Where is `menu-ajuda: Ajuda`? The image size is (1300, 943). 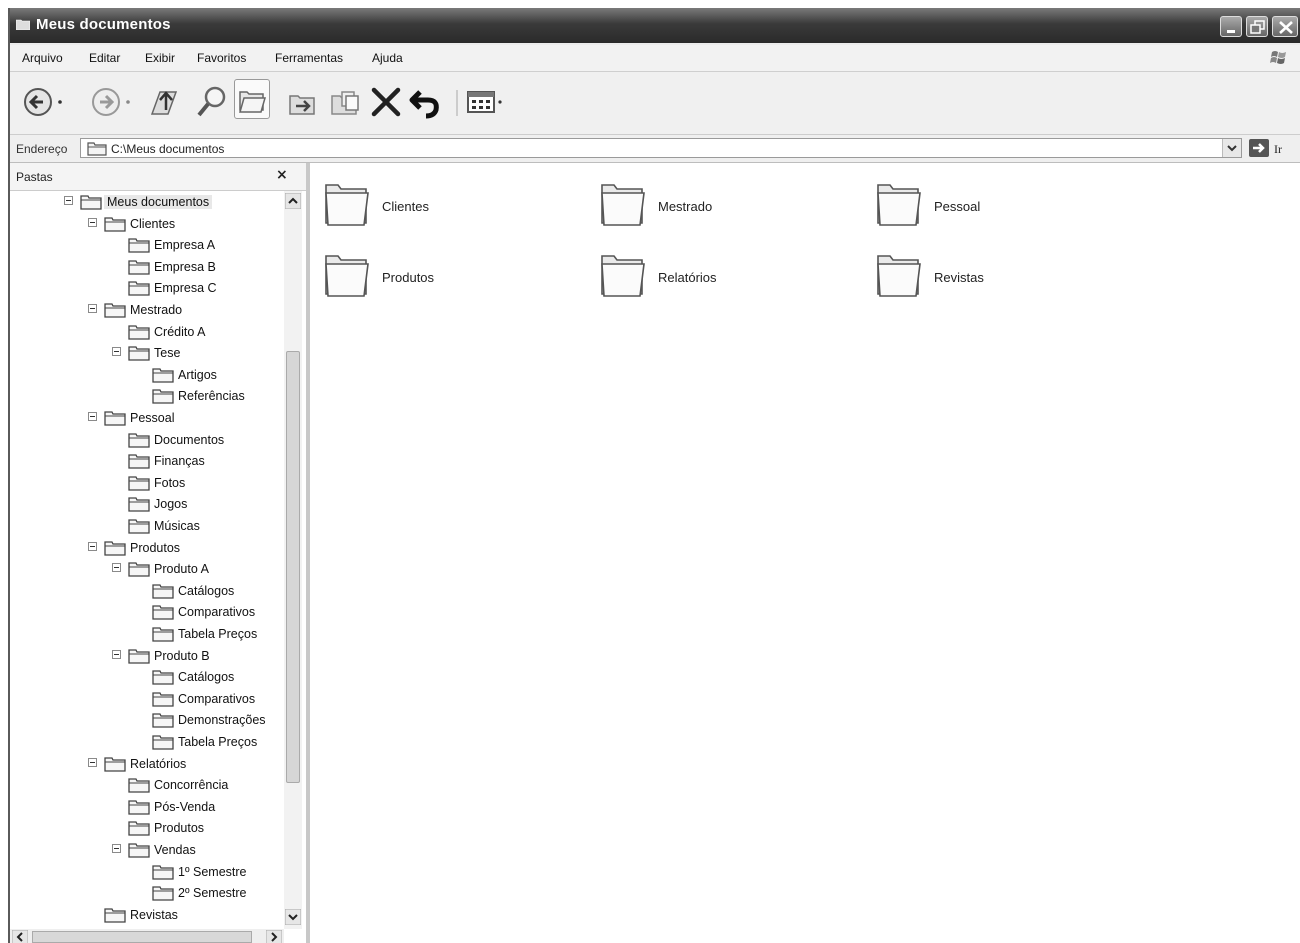 menu-ajuda: Ajuda is located at coordinates (387, 58).